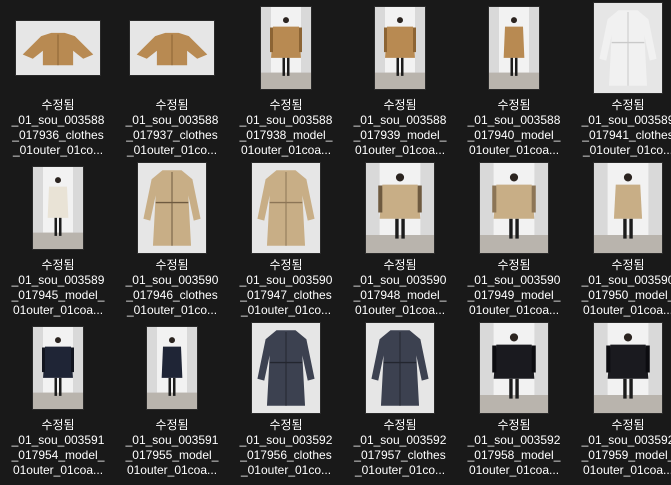  I want to click on dark-coat-image, so click(514, 368).